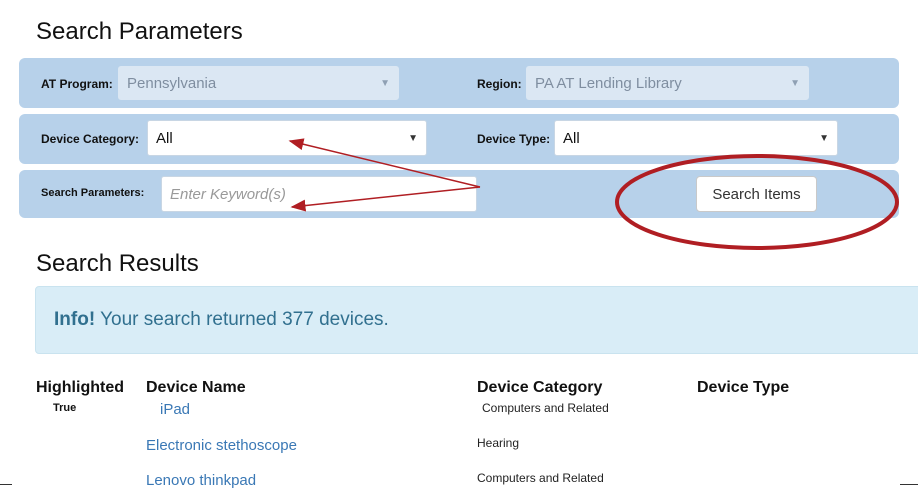 This screenshot has height=489, width=918. Describe the element at coordinates (117, 263) in the screenshot. I see `search-results-title: Search Results` at that location.